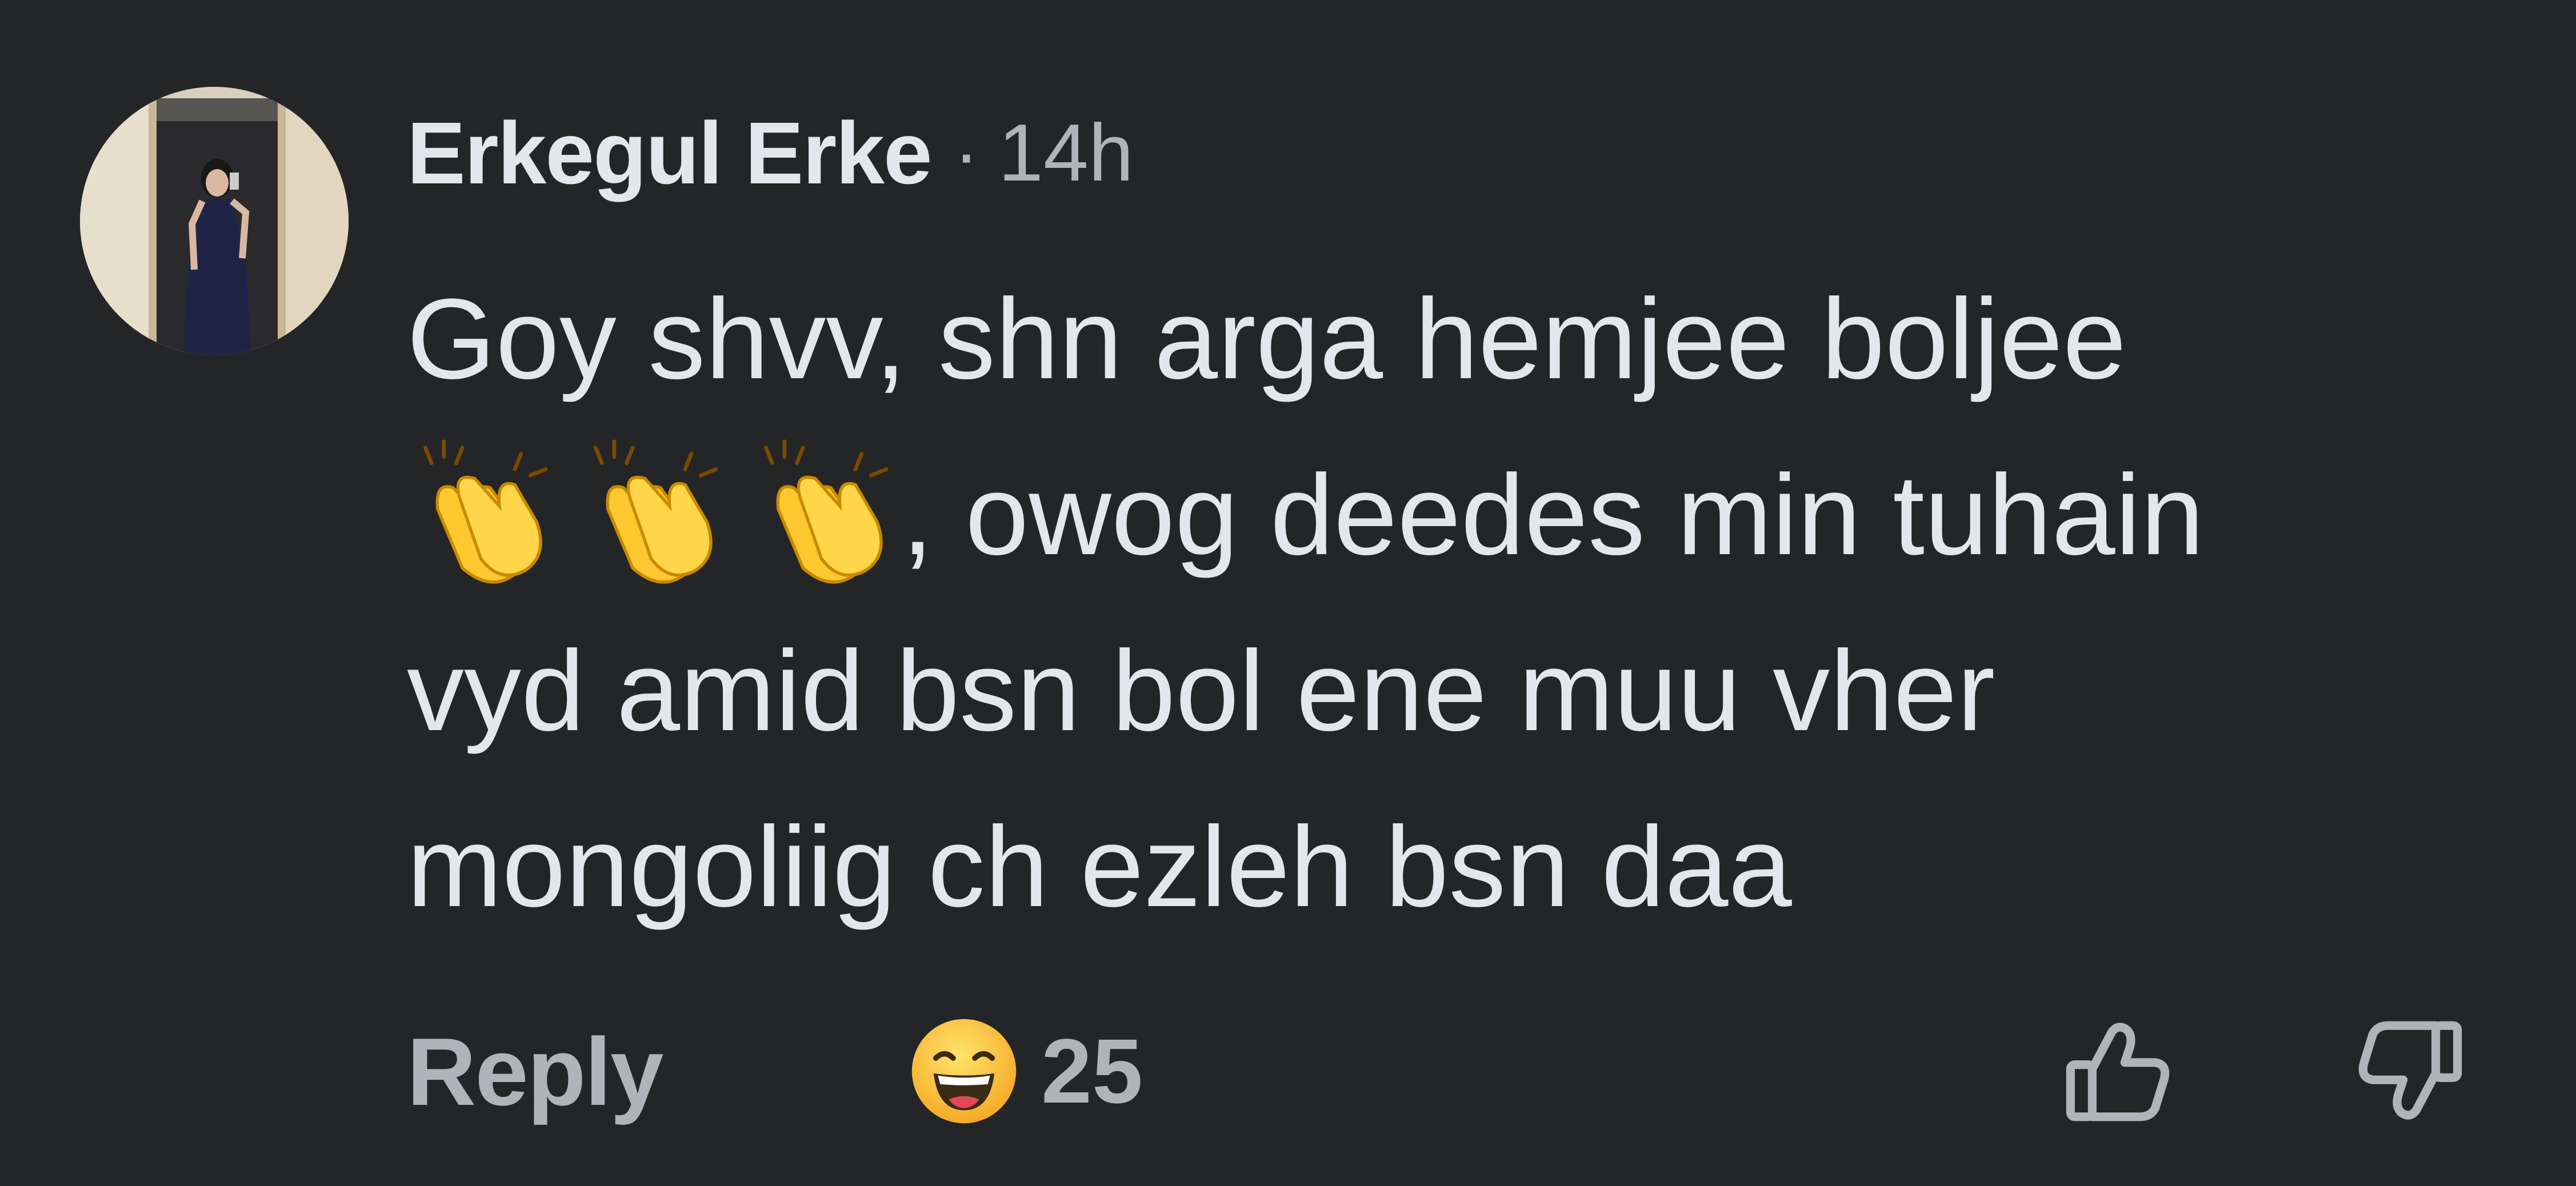  I want to click on thumbs-down-outline-icon, so click(2409, 1071).